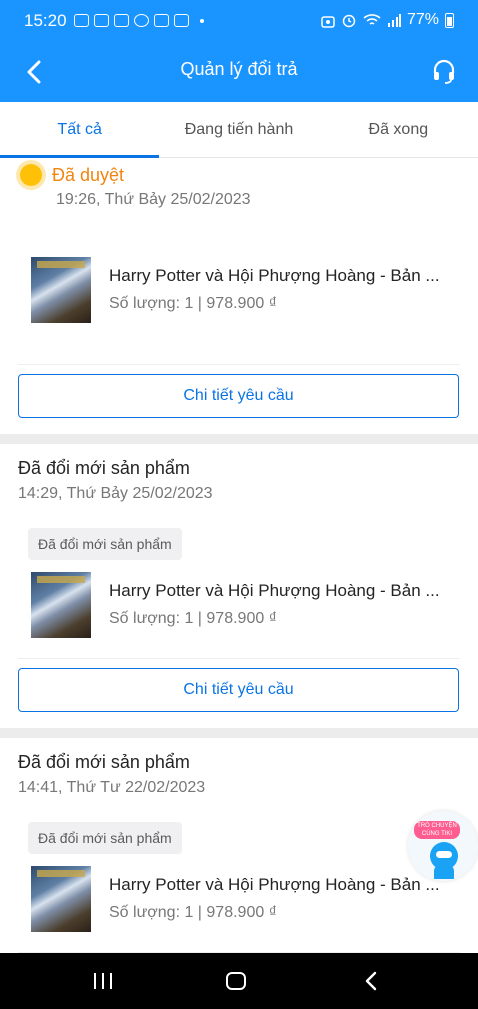  I want to click on system-nav-bar, so click(239, 981).